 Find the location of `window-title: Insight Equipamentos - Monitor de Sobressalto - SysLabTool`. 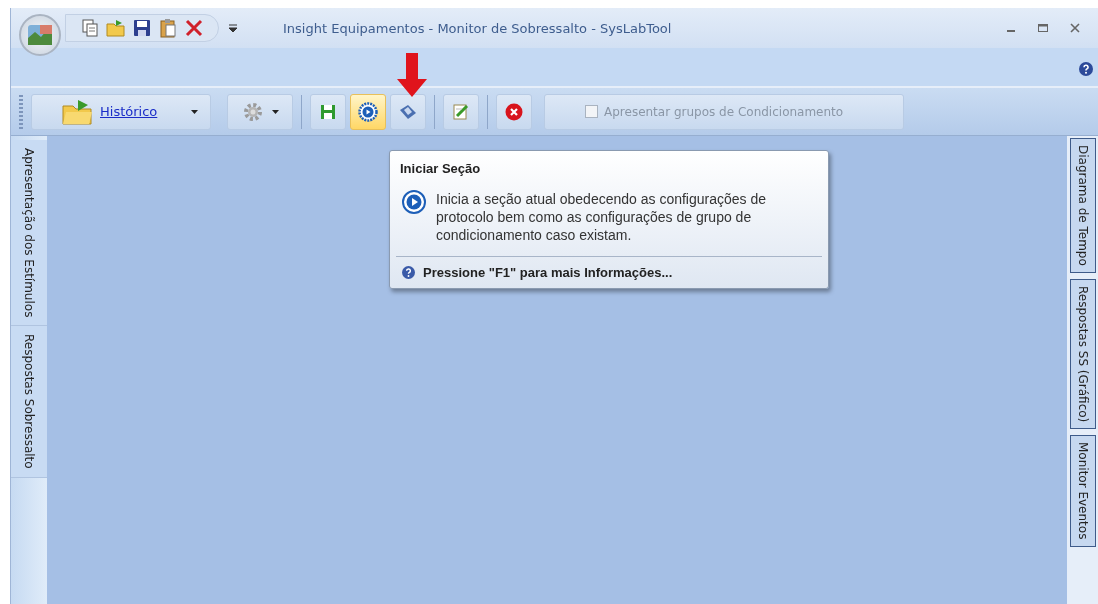

window-title: Insight Equipamentos - Monitor de Sobressalto - SysLabTool is located at coordinates (478, 28).